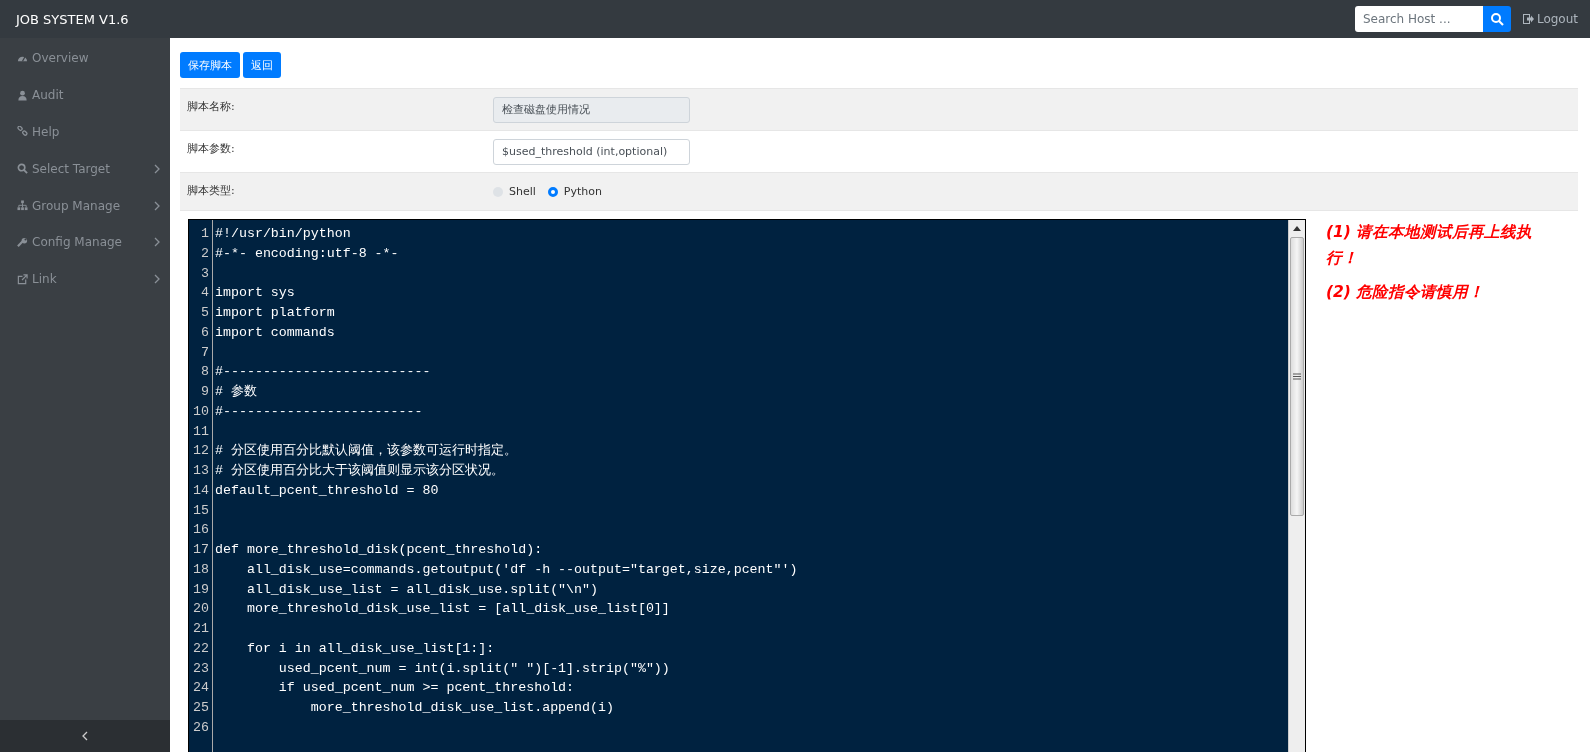 The width and height of the screenshot is (1590, 752). What do you see at coordinates (201, 708) in the screenshot?
I see `line-number: 25` at bounding box center [201, 708].